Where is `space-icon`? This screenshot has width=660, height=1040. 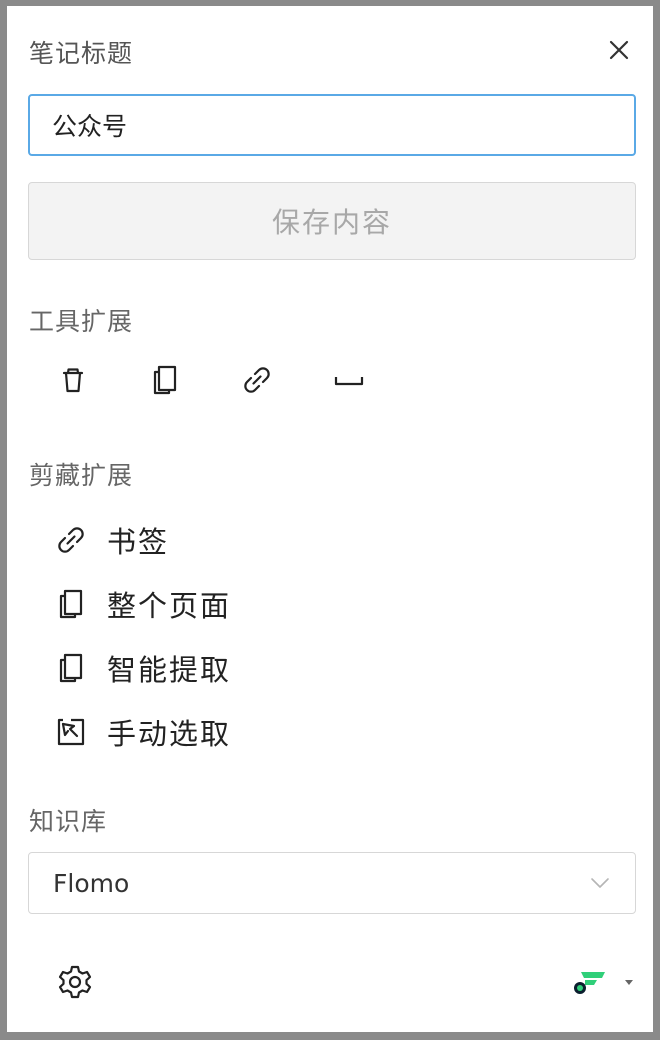
space-icon is located at coordinates (349, 381).